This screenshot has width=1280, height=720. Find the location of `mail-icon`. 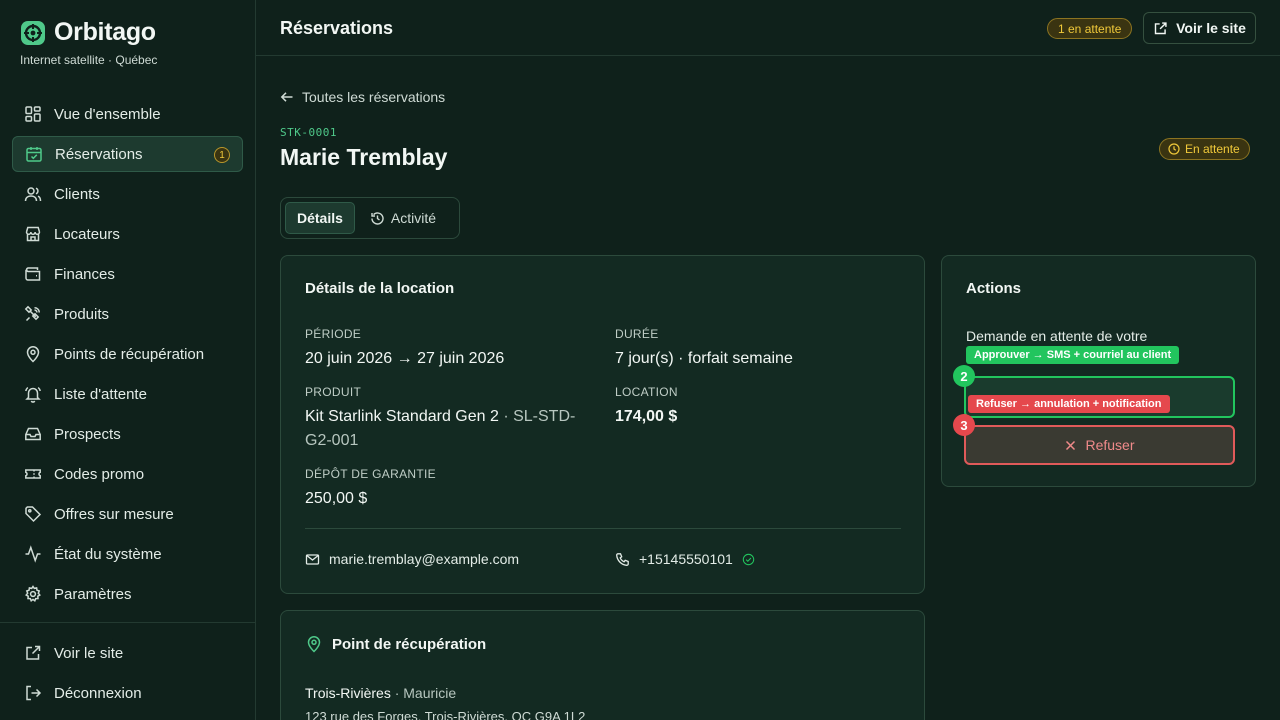

mail-icon is located at coordinates (312, 559).